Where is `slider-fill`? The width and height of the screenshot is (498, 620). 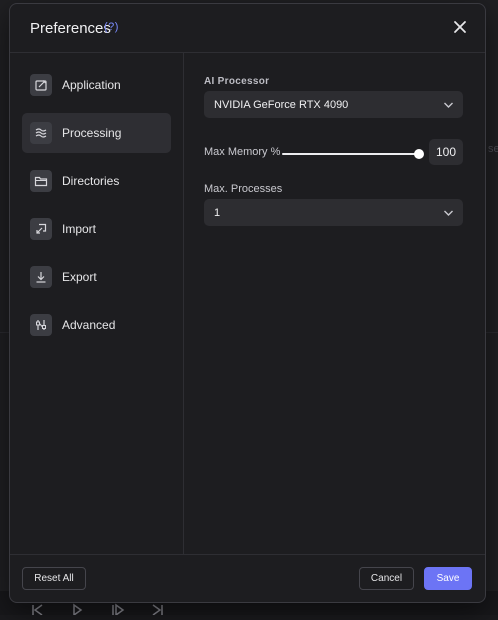
slider-fill is located at coordinates (350, 154).